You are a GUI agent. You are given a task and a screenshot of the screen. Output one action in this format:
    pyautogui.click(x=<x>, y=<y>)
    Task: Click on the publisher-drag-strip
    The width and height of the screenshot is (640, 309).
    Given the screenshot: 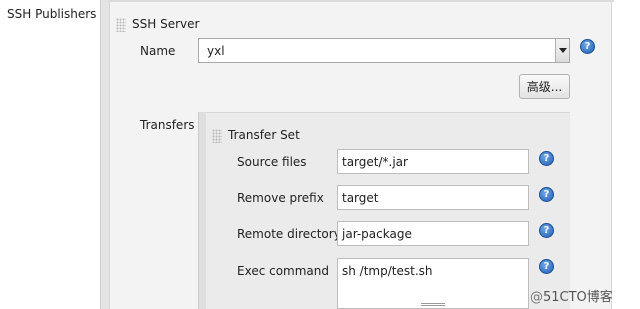 What is the action you would take?
    pyautogui.click(x=105, y=154)
    